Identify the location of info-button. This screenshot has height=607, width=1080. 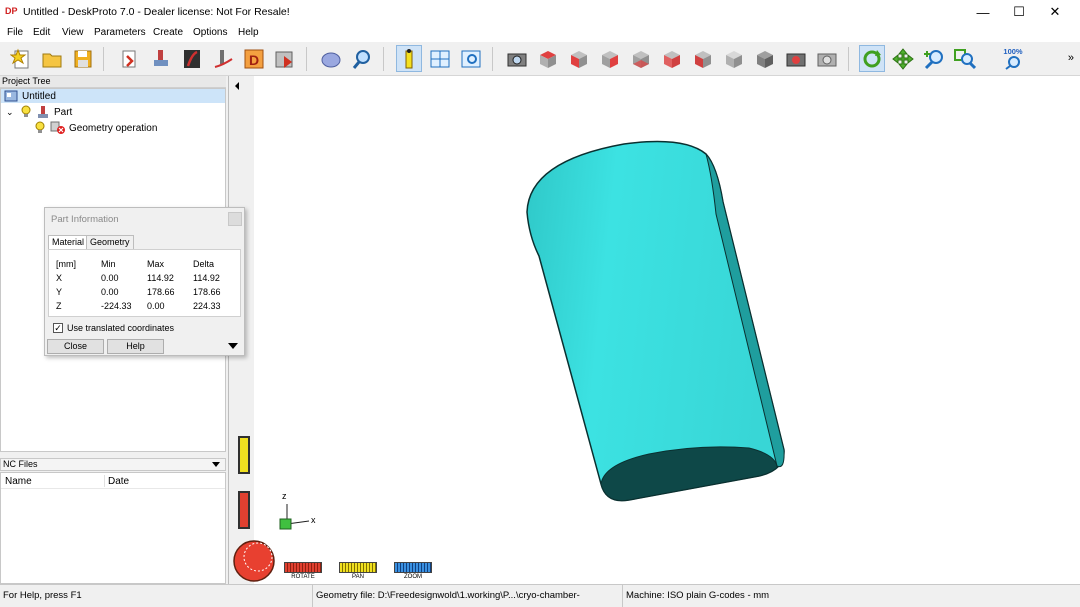
(409, 58).